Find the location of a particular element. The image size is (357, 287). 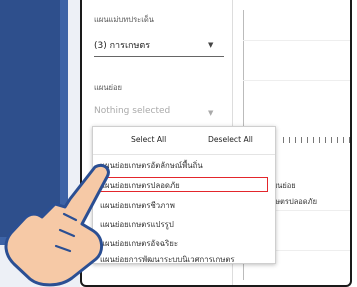

subplan-select: Nothing selected is located at coordinates (132, 111).